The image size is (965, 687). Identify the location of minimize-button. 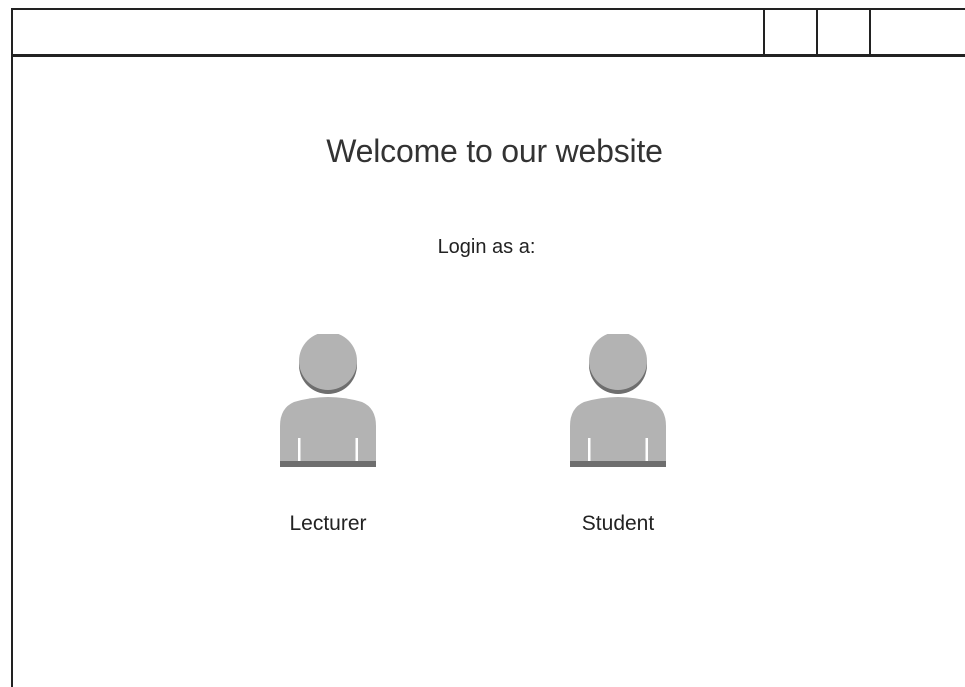
(789, 33).